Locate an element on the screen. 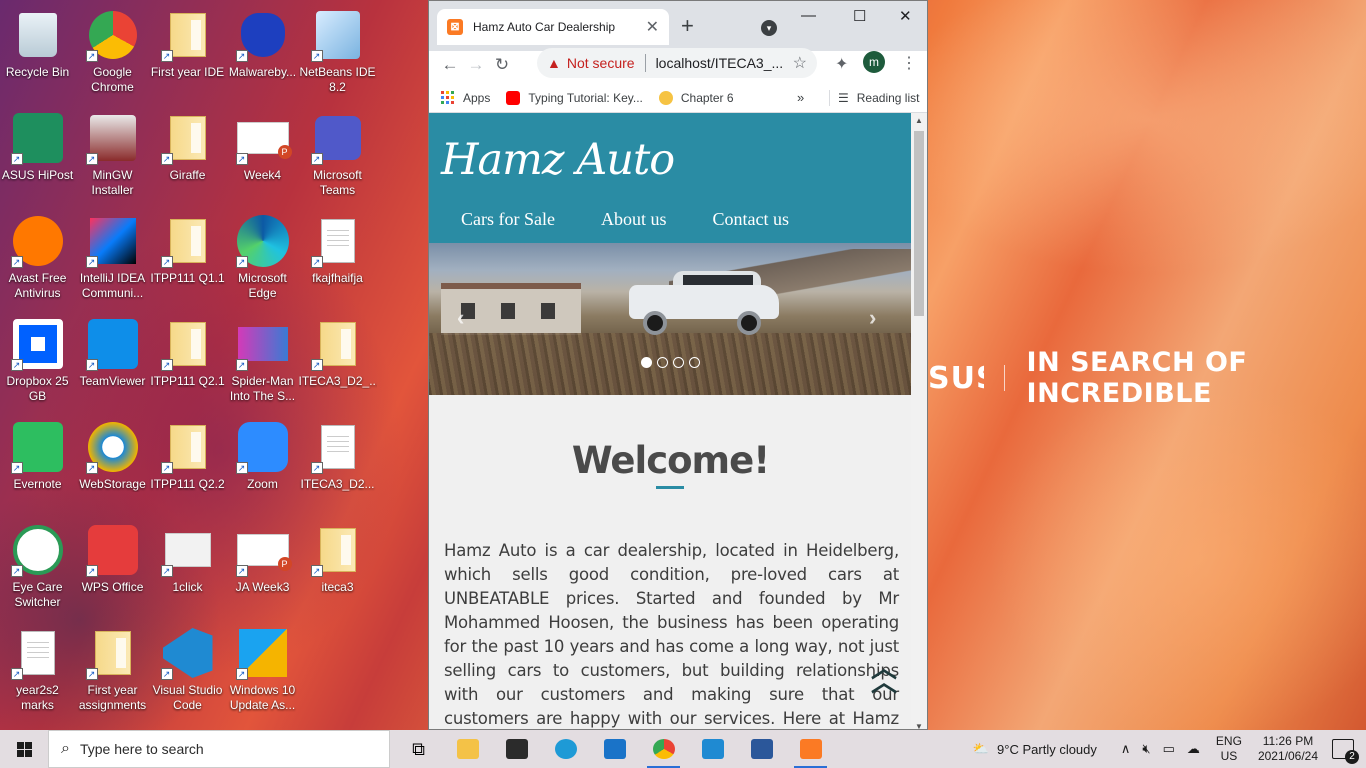  desktop-icon: ↗ First year assignments is located at coordinates (112, 668).